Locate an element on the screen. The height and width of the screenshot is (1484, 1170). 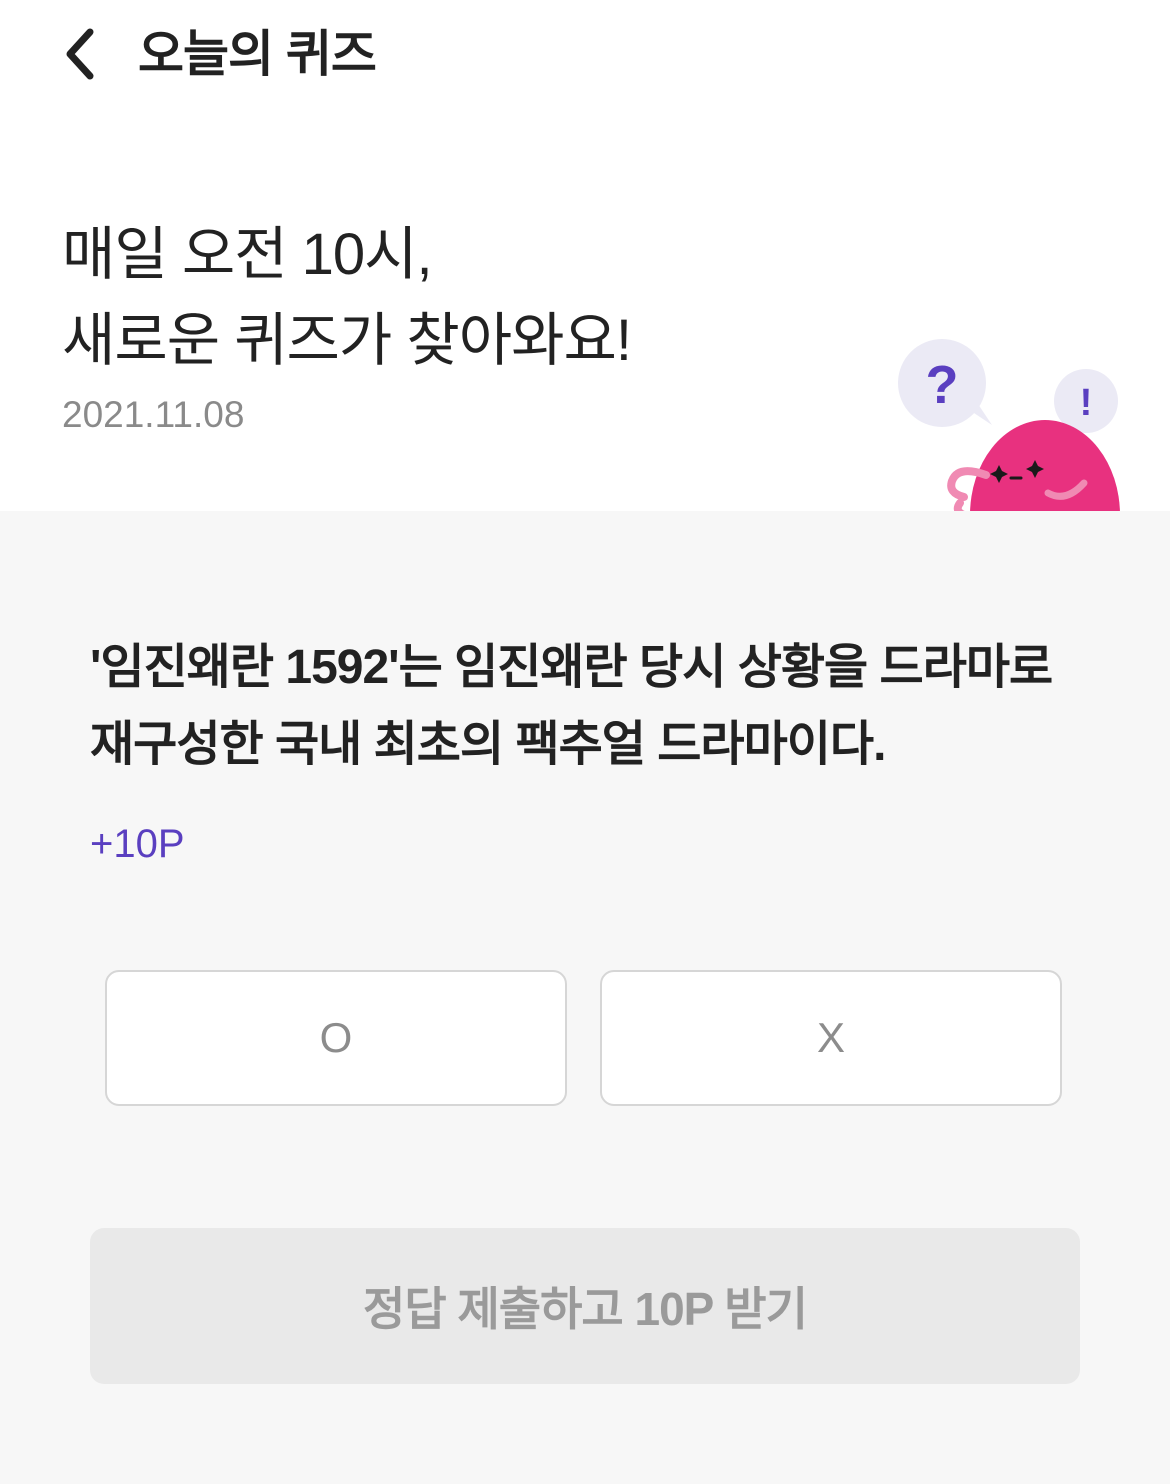
mascot-illustration: ? ! is located at coordinates (1009, 425).